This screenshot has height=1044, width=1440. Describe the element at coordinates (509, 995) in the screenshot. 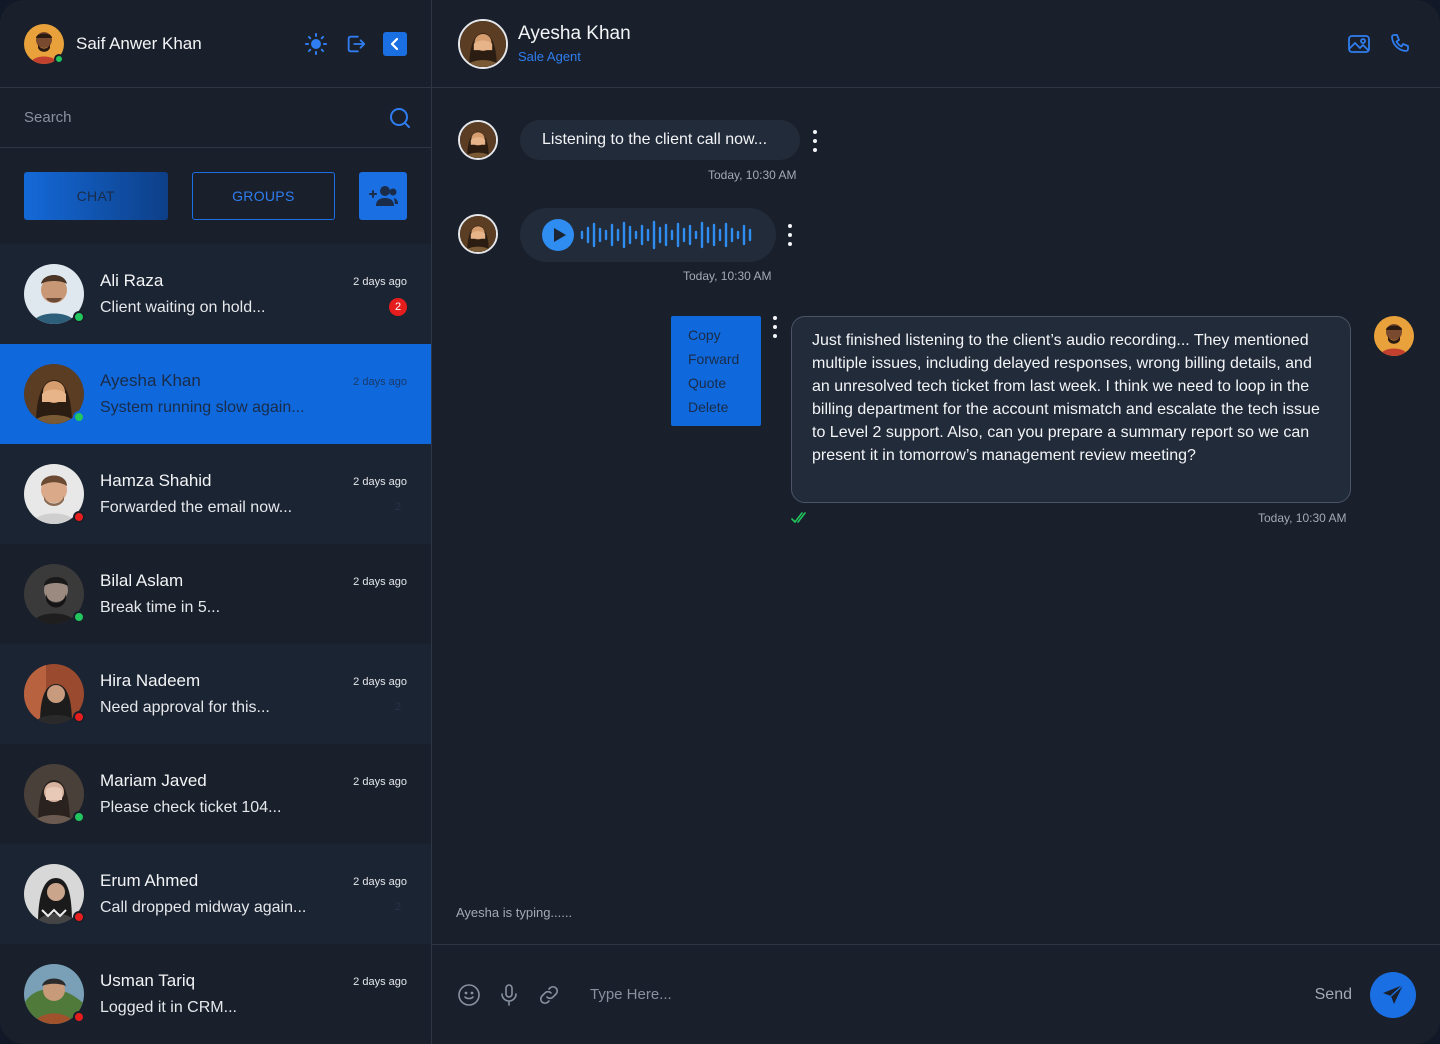

I see `microphone-icon` at that location.